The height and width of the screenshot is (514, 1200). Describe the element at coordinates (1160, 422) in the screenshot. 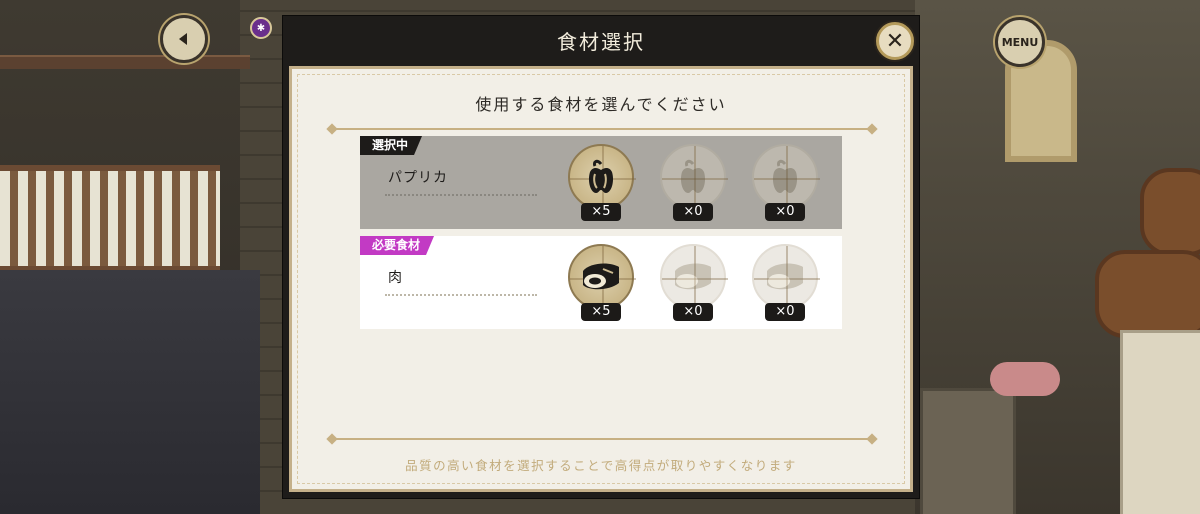

I see `cupboard` at that location.